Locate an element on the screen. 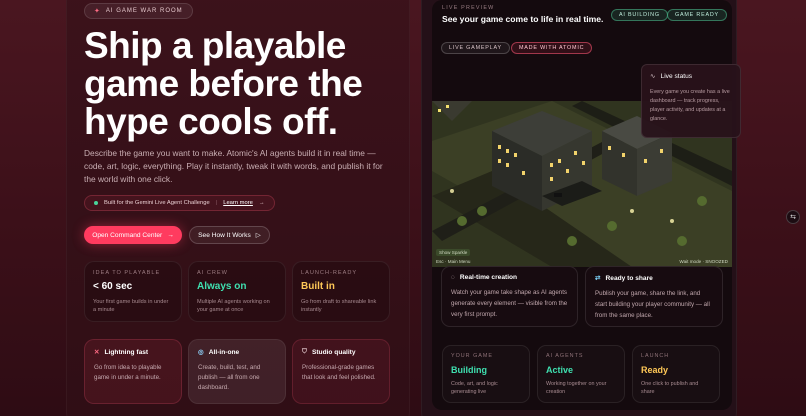 This screenshot has height=416, width=806. live-status-title: Live status is located at coordinates (676, 76).